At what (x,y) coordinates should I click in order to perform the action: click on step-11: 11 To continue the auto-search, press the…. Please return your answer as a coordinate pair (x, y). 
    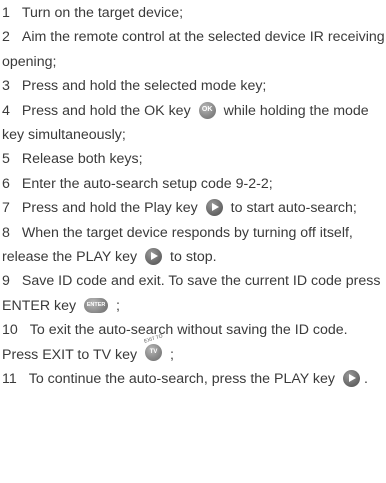
    Looking at the image, I should click on (194, 379).